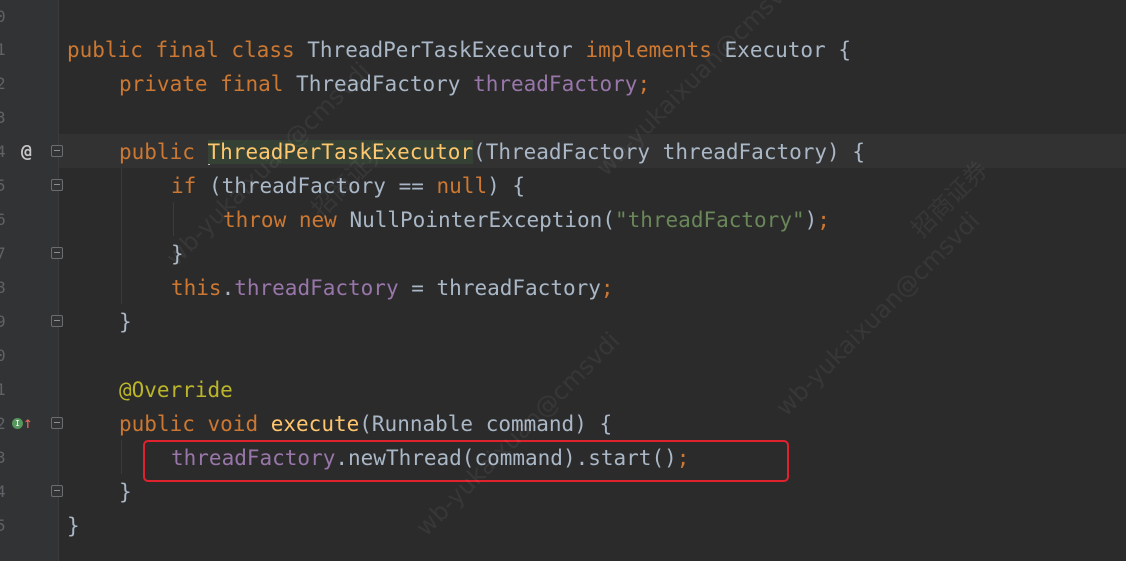 The image size is (1126, 561). I want to click on keyword: if, so click(184, 186).